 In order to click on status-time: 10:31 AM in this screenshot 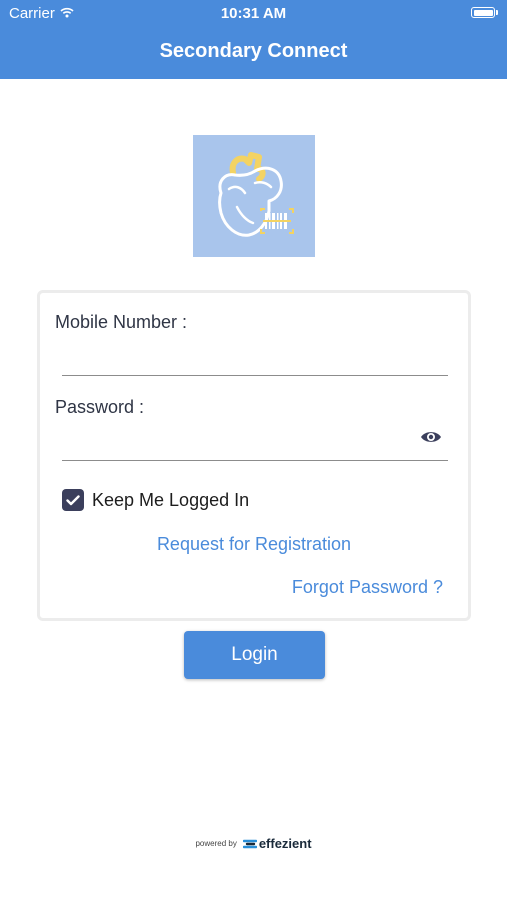, I will do `click(253, 13)`.